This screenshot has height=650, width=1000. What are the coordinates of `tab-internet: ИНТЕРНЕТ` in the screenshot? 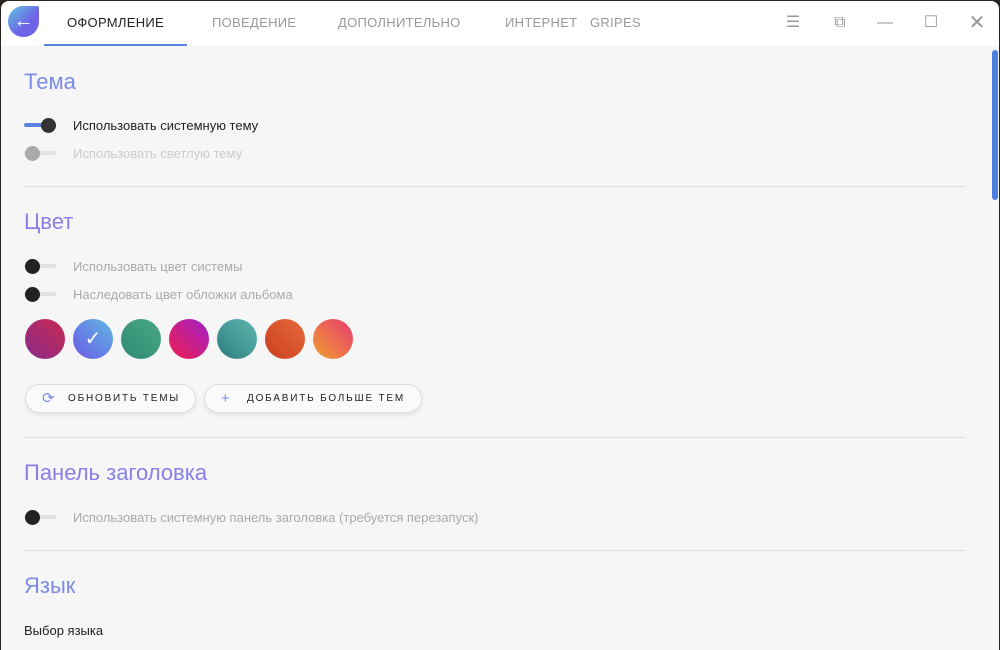 It's located at (541, 23).